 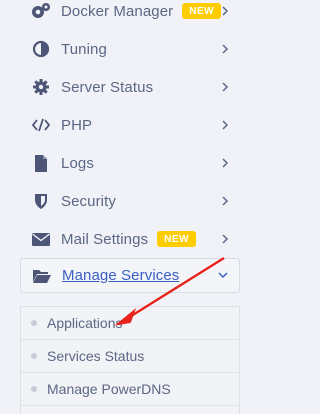 What do you see at coordinates (41, 87) in the screenshot?
I see `gear-icon` at bounding box center [41, 87].